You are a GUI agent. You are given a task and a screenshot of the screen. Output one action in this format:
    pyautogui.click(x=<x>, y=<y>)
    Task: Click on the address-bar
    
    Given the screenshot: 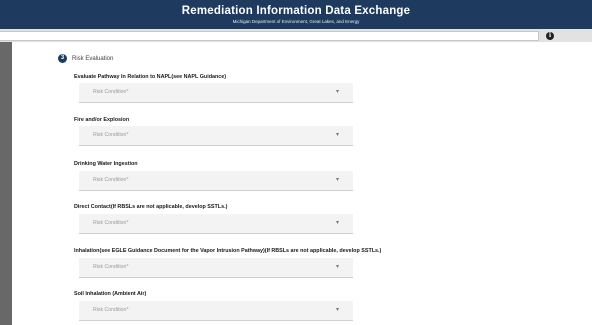 What is the action you would take?
    pyautogui.click(x=269, y=36)
    